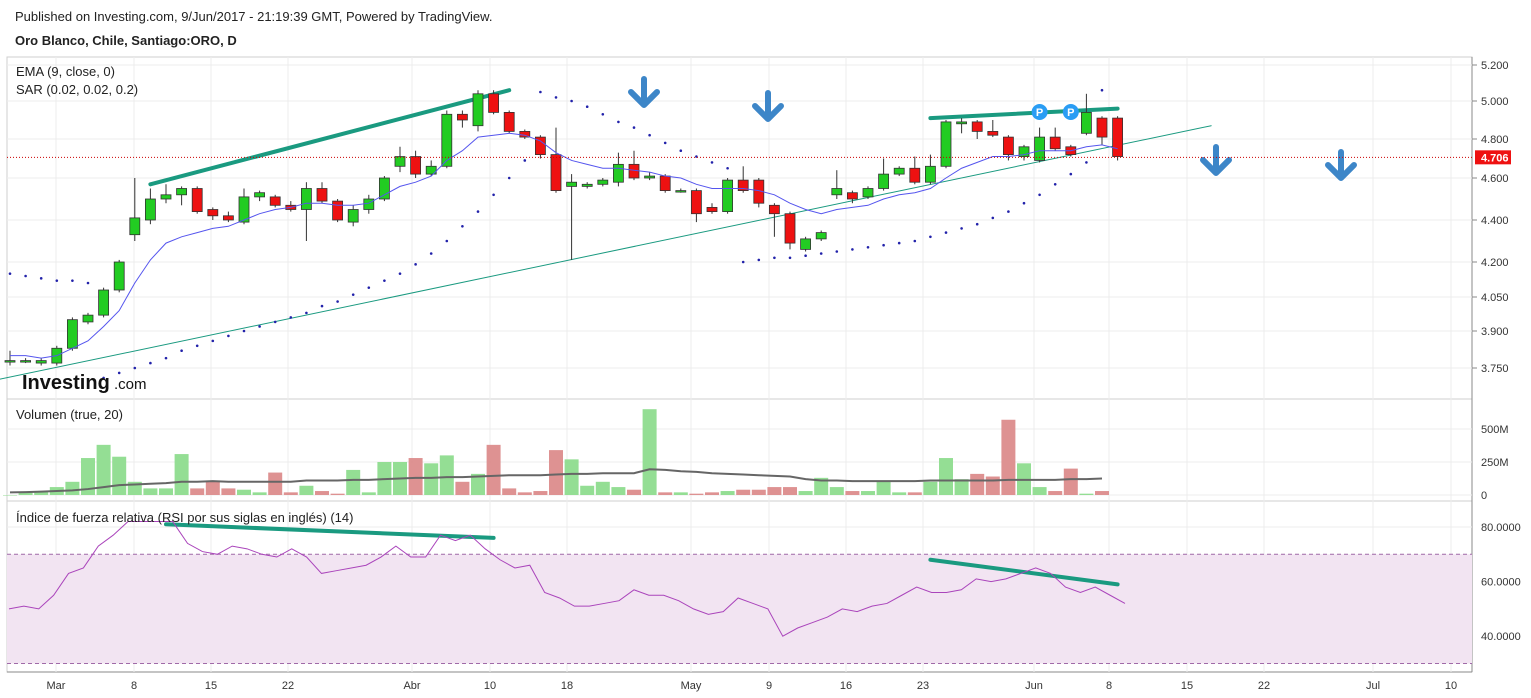 The image size is (1531, 698). I want to click on x-tick-label: 23, so click(923, 686).